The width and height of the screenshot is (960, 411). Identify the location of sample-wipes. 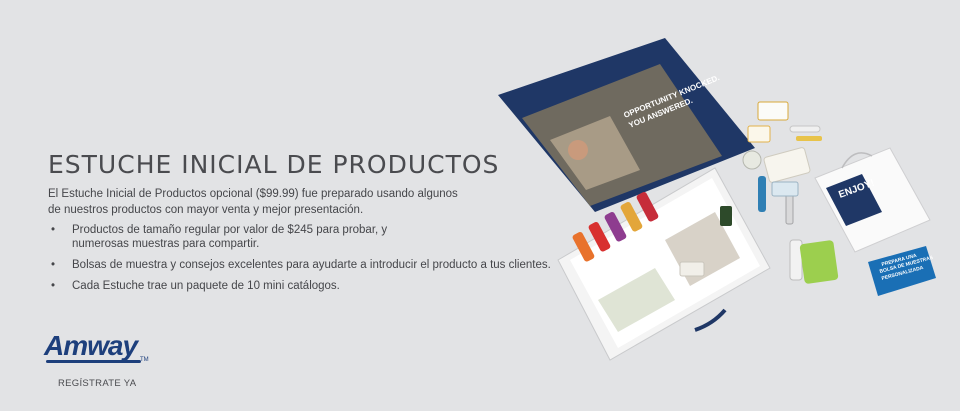
(819, 262).